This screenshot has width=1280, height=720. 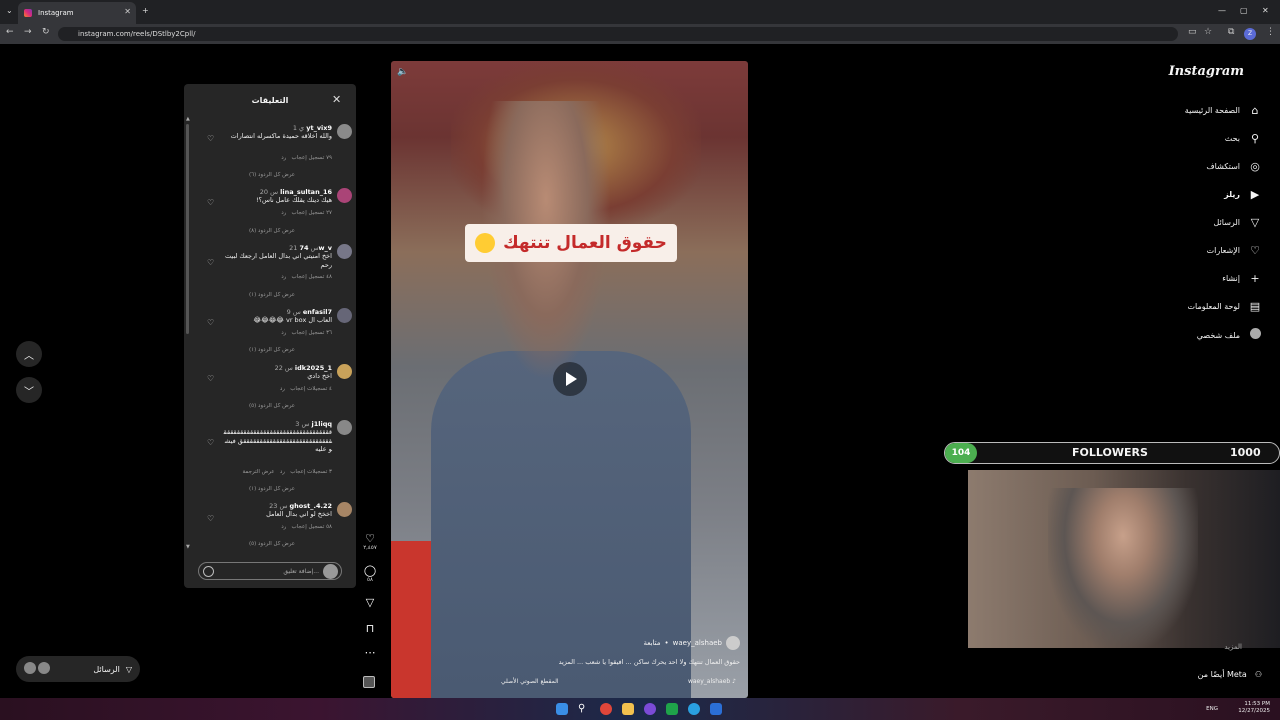 I want to click on reload-icon: ↻, so click(x=46, y=32).